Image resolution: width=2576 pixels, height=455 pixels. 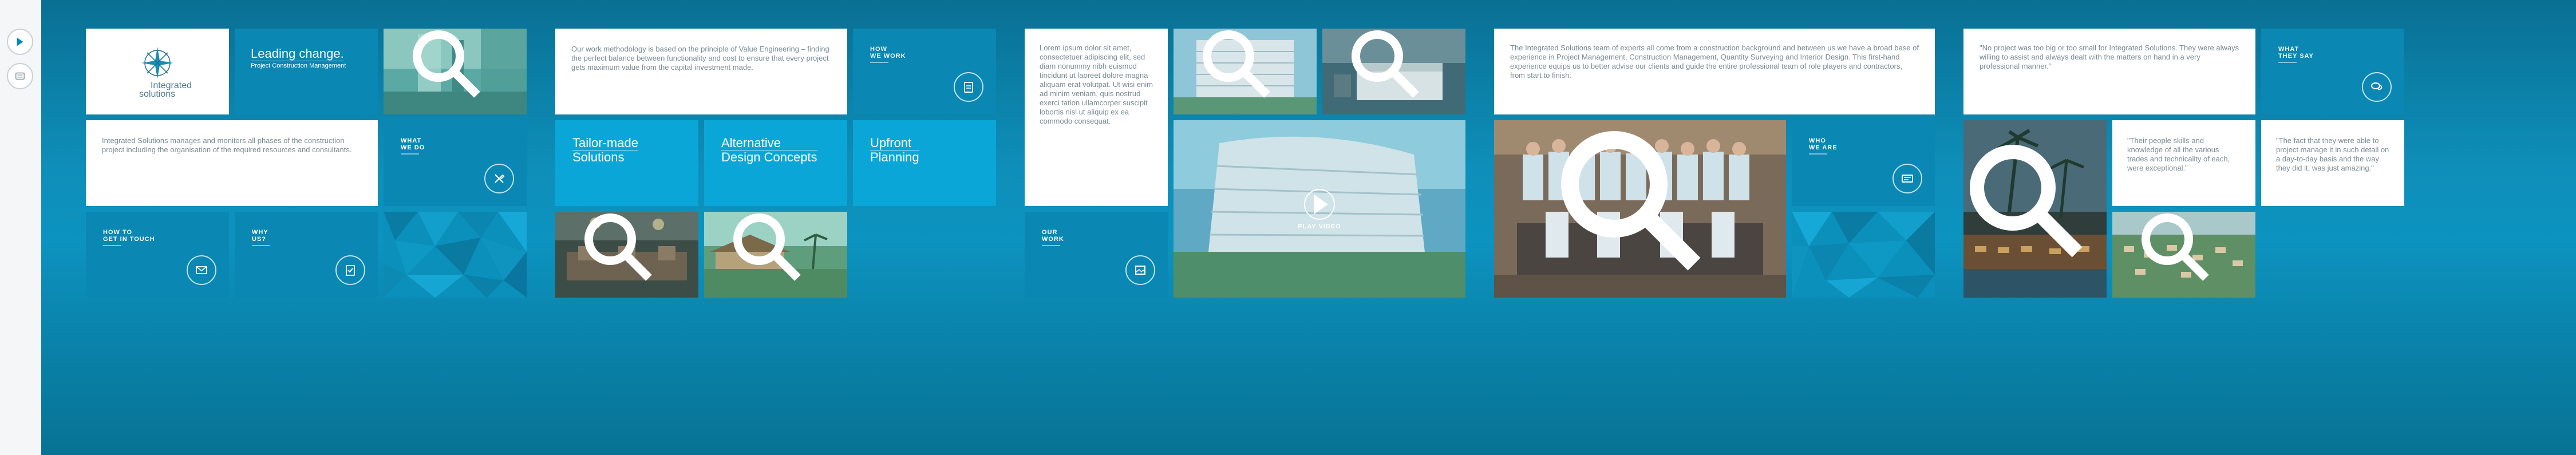 What do you see at coordinates (1863, 163) in the screenshot?
I see `who-we-are-tile: WHO WE ARE` at bounding box center [1863, 163].